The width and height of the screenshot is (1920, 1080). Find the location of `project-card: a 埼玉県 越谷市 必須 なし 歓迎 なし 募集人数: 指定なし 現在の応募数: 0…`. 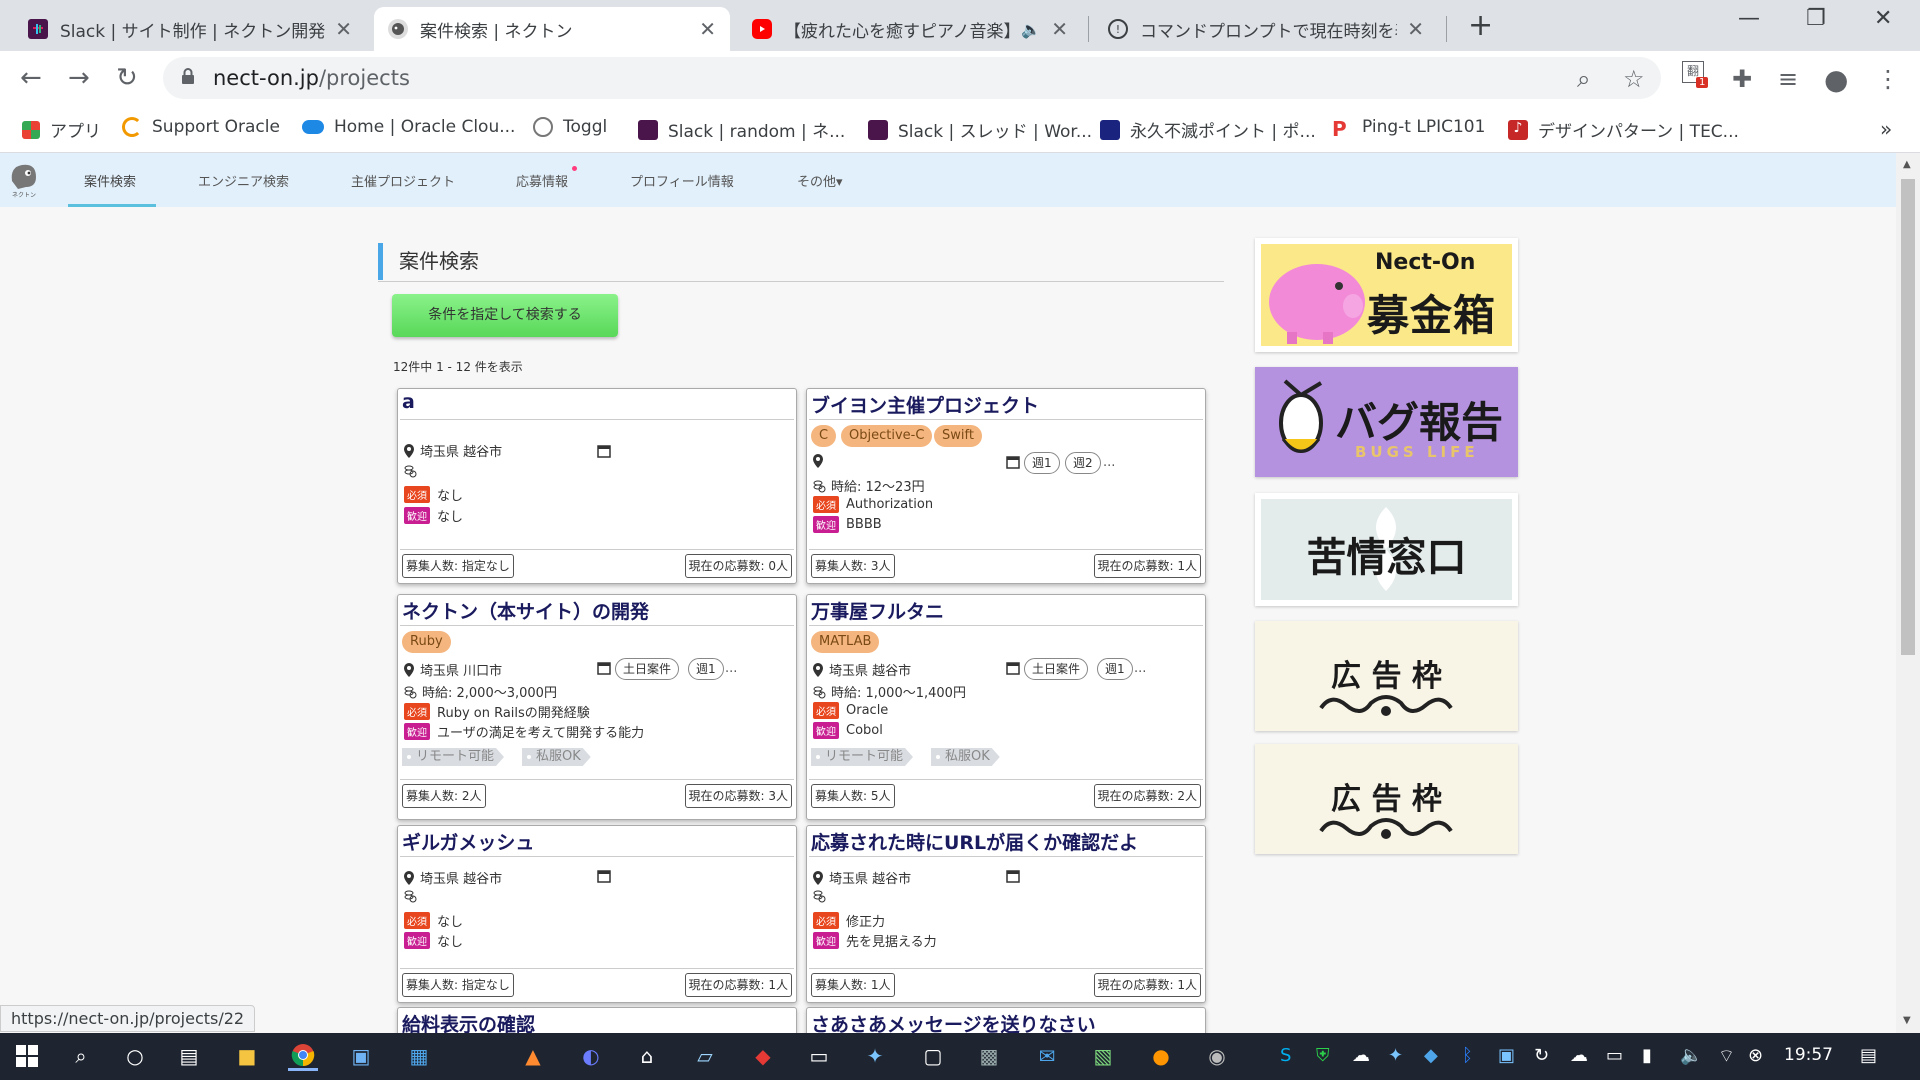

project-card: a 埼玉県 越谷市 必須 なし 歓迎 なし 募集人数: 指定なし 現在の応募数: 0… is located at coordinates (597, 486).